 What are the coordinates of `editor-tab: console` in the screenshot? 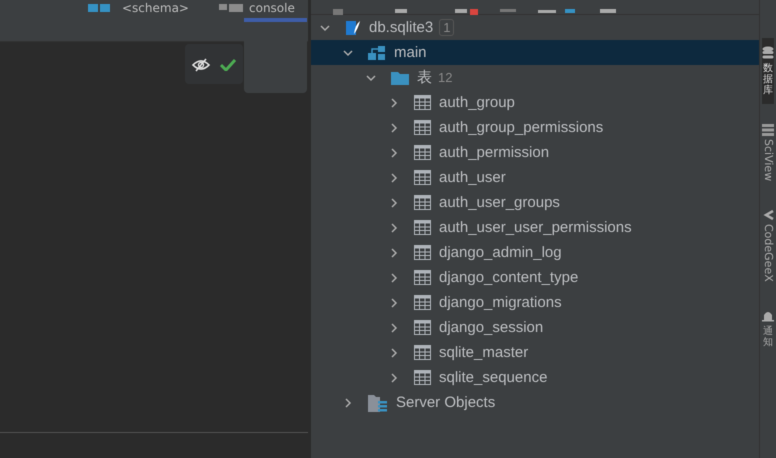 It's located at (272, 8).